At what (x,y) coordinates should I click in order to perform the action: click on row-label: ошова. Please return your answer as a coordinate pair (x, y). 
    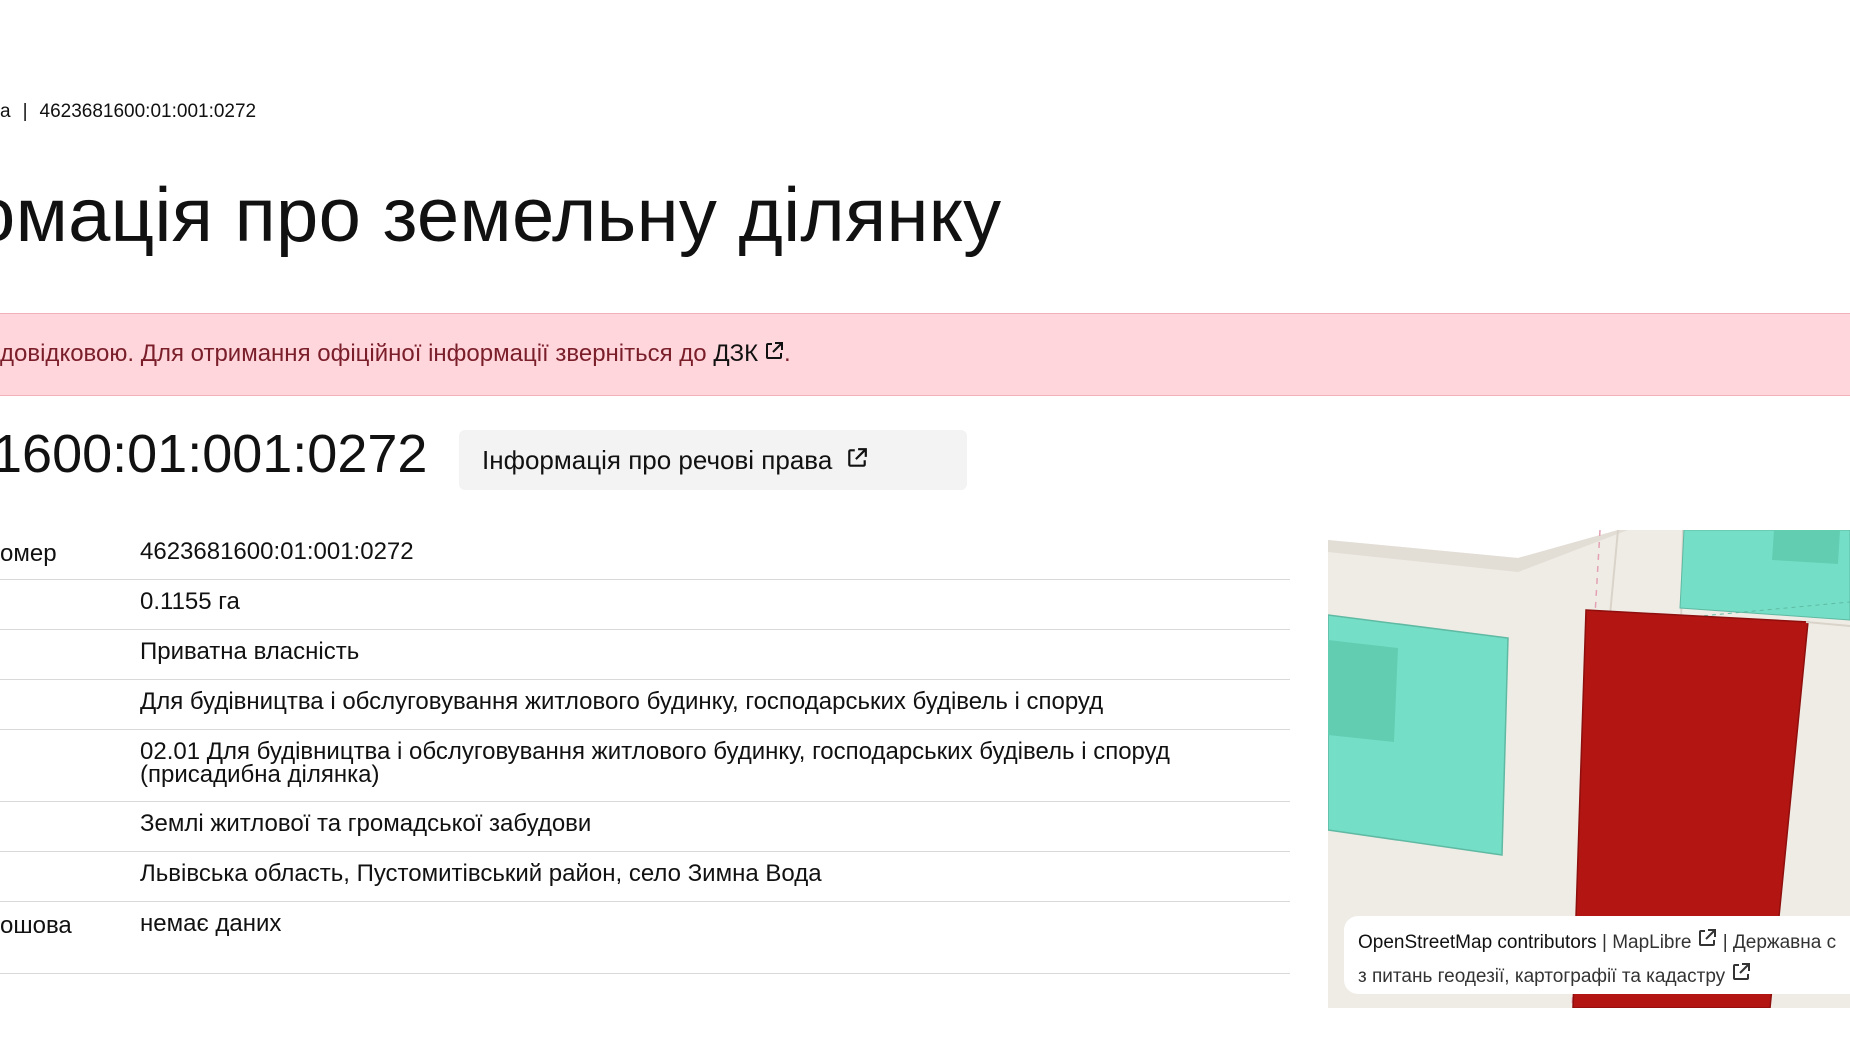
    Looking at the image, I should click on (36, 925).